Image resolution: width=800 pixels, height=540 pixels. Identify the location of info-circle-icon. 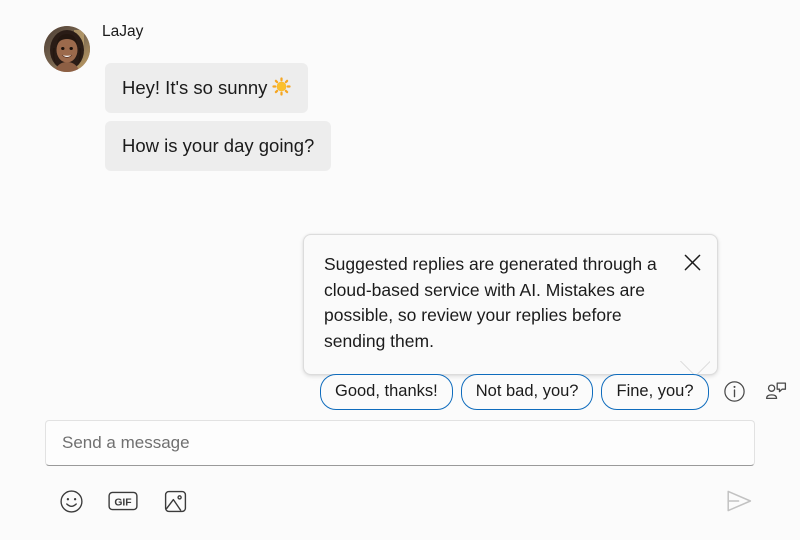
(735, 392).